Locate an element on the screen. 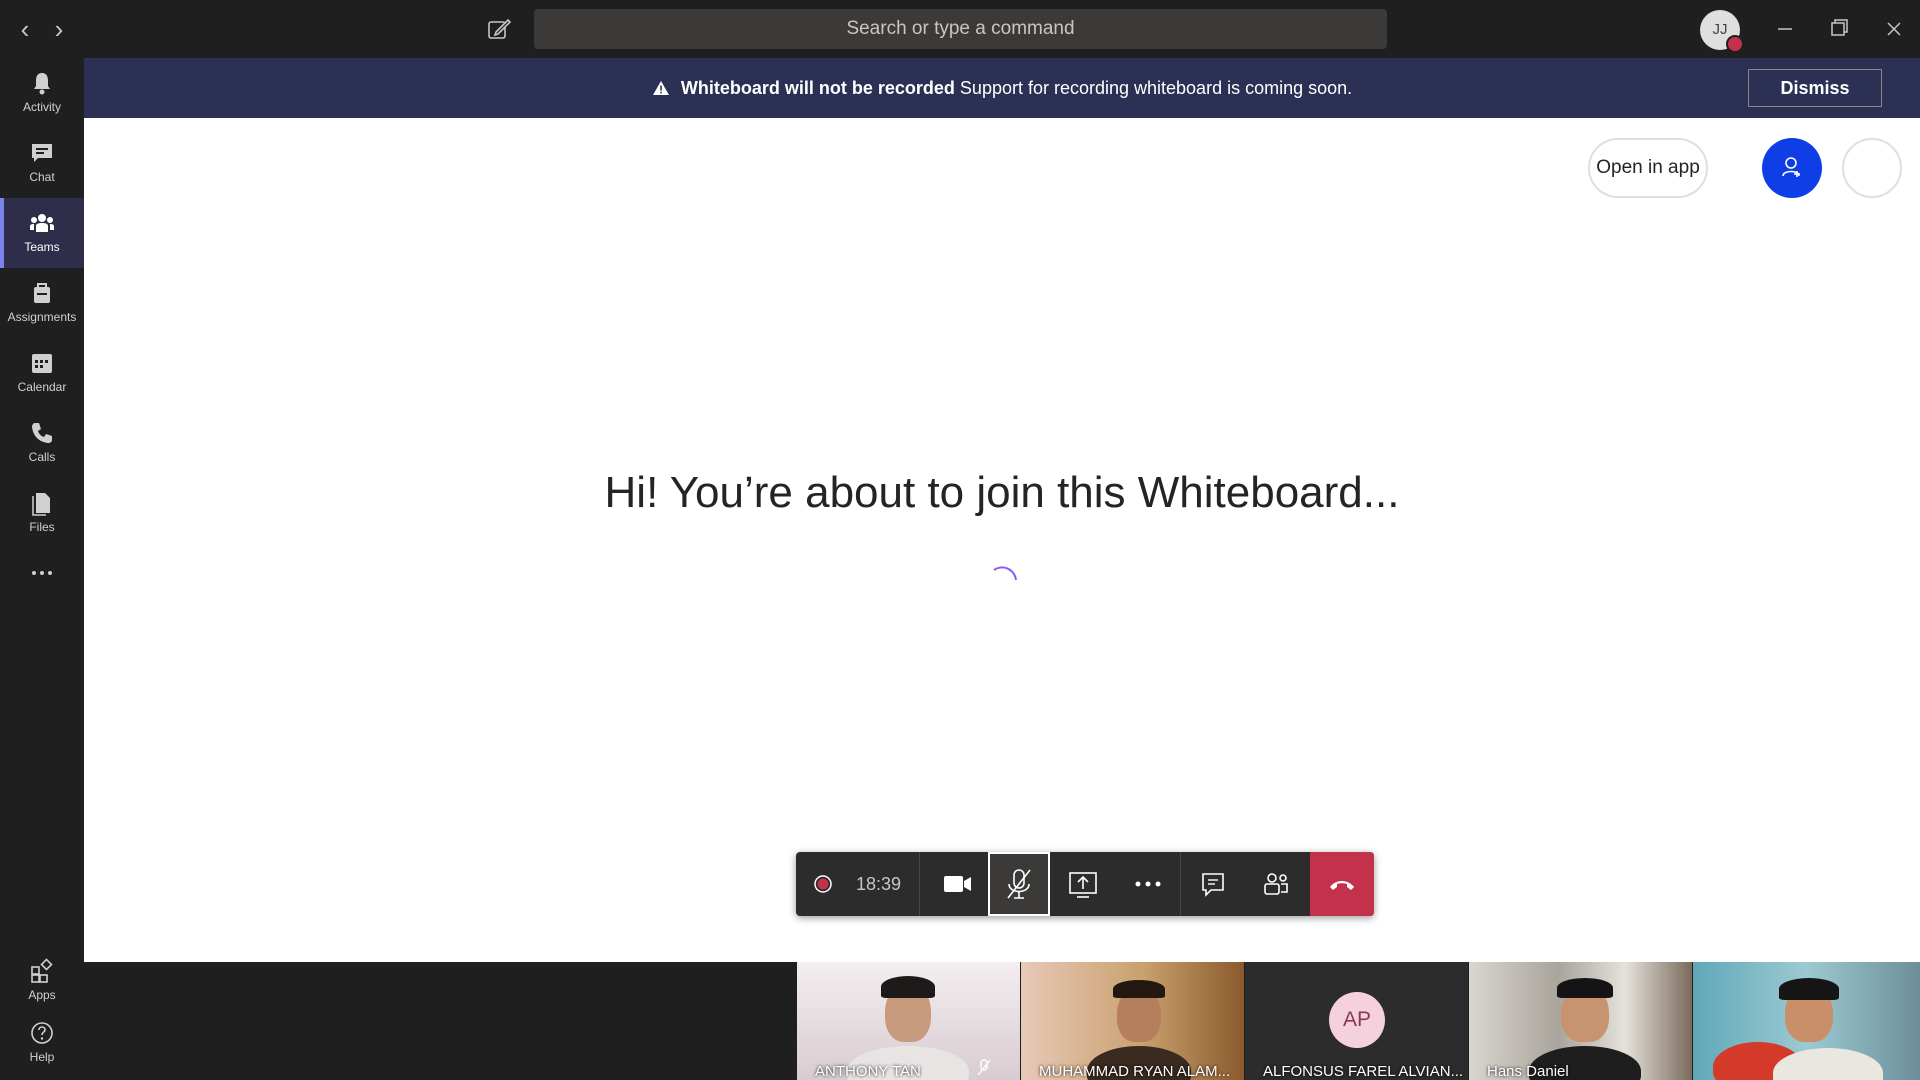  person-add-icon is located at coordinates (1791, 167).